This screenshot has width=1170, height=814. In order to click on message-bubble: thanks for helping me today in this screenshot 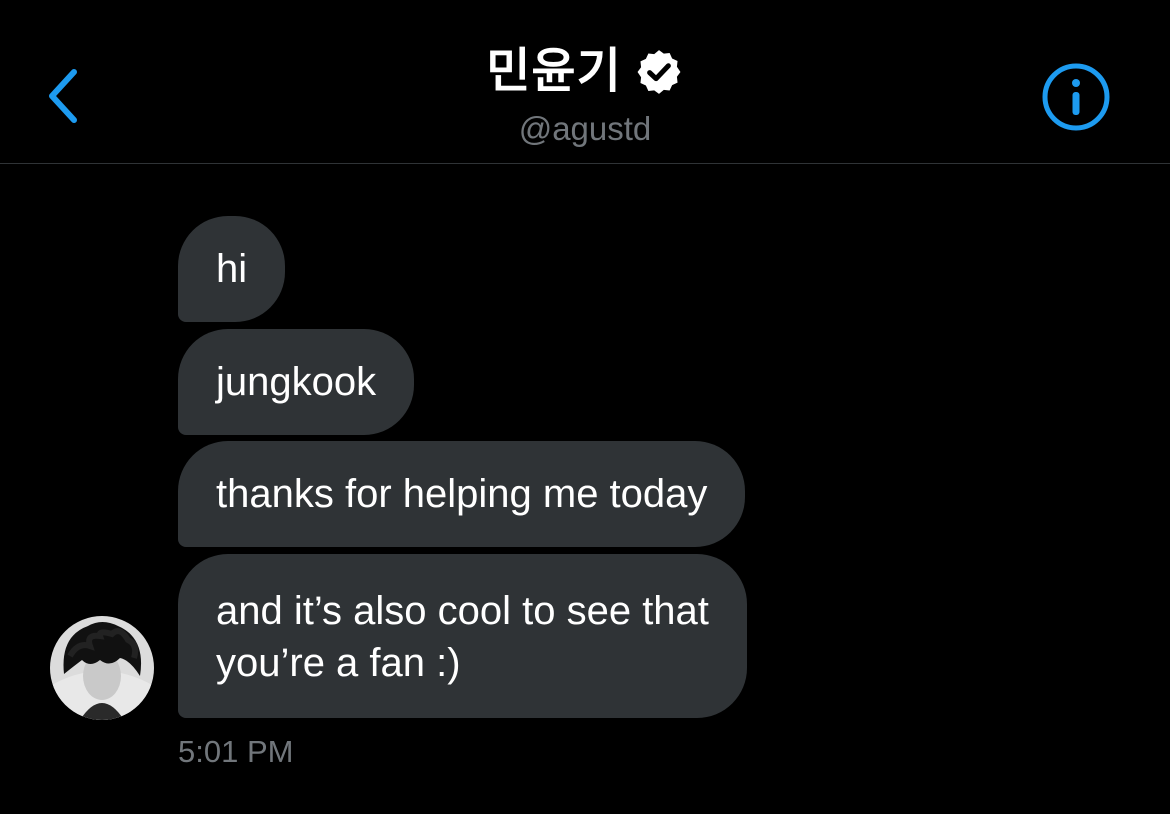, I will do `click(462, 494)`.